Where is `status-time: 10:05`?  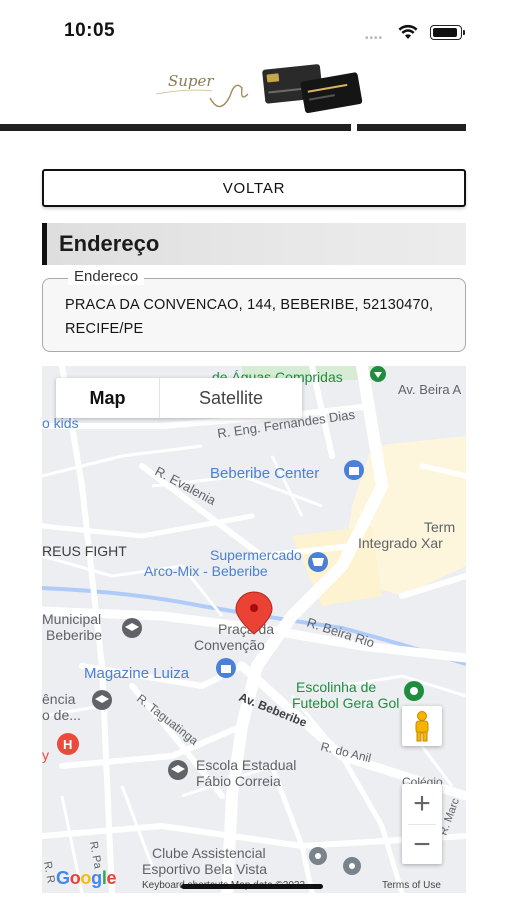
status-time: 10:05 is located at coordinates (90, 30).